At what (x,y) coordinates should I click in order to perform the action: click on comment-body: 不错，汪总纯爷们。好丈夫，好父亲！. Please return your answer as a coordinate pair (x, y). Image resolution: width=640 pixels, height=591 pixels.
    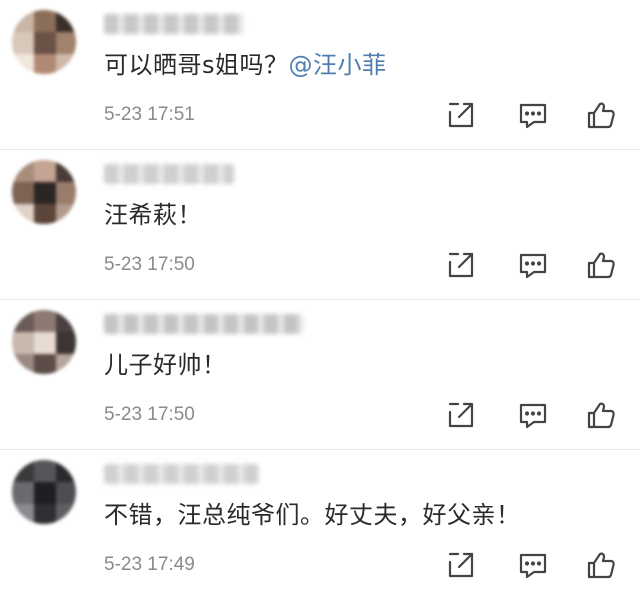
    Looking at the image, I should click on (312, 515).